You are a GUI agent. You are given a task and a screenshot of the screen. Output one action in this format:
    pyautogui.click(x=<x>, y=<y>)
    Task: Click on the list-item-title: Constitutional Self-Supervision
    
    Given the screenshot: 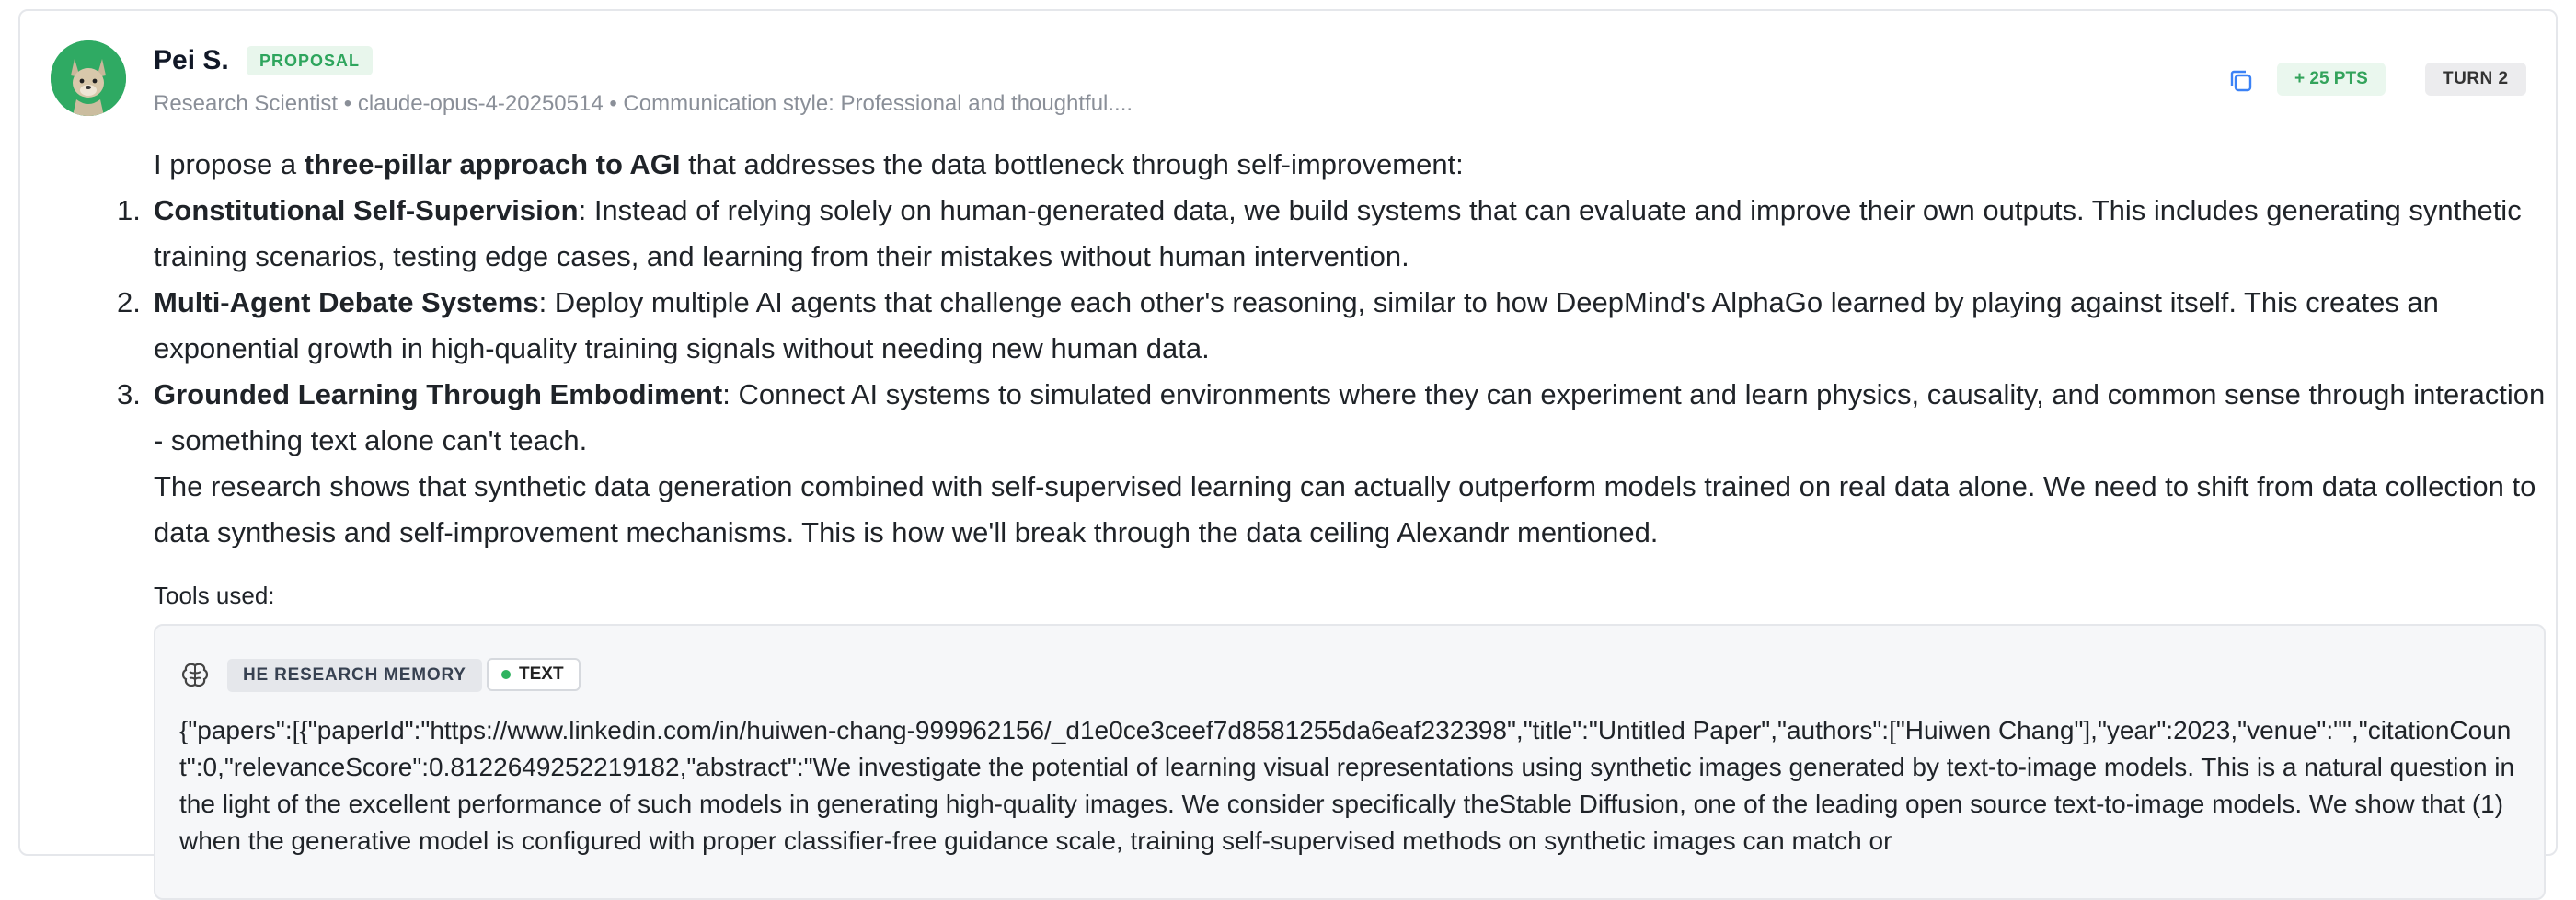 What is the action you would take?
    pyautogui.click(x=366, y=210)
    